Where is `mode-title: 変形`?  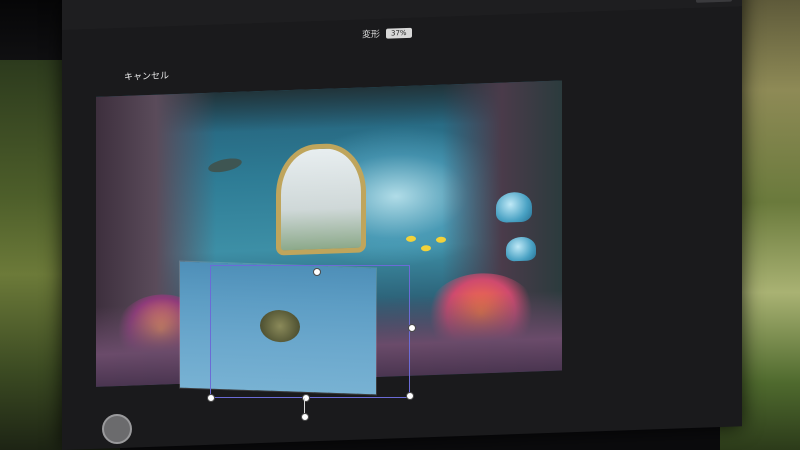 mode-title: 変形 is located at coordinates (371, 35).